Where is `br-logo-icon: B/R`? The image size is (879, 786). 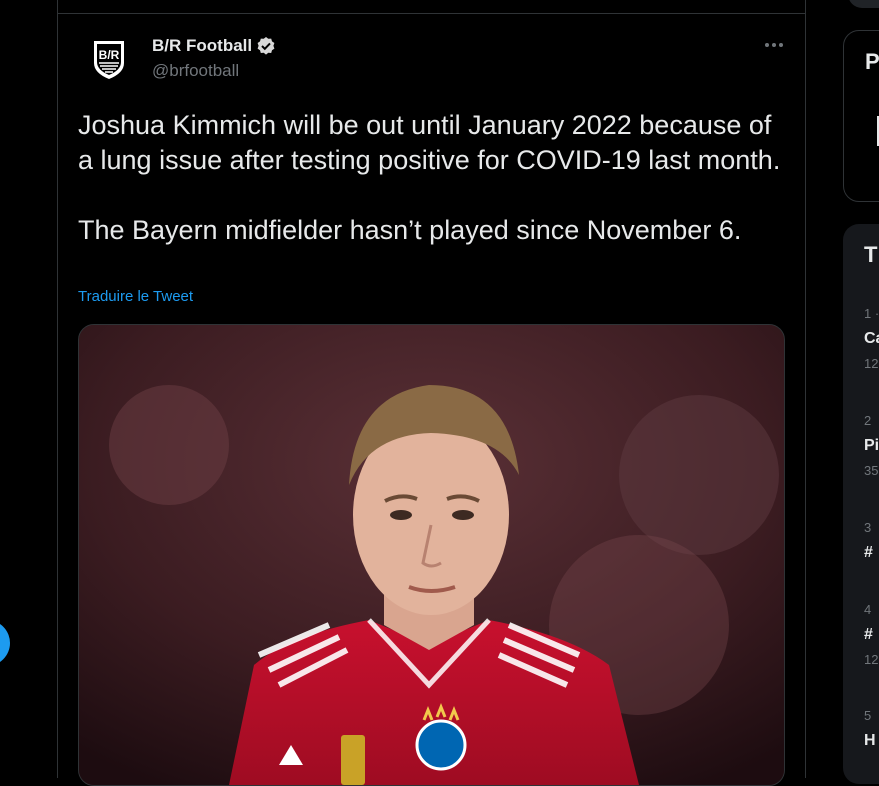 br-logo-icon: B/R is located at coordinates (109, 60).